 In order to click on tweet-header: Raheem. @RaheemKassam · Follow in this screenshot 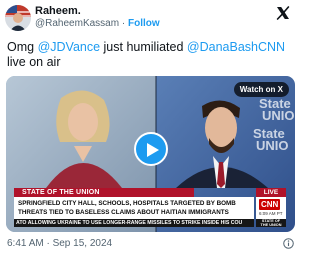, I will do `click(150, 18)`.